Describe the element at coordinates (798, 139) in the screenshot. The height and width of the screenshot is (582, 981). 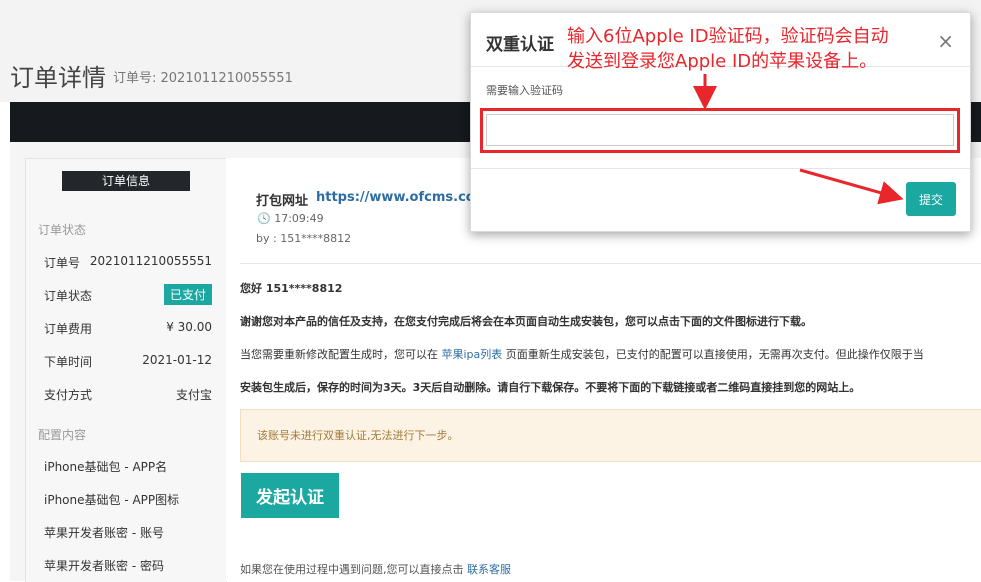
I see `annotation-arrows` at that location.